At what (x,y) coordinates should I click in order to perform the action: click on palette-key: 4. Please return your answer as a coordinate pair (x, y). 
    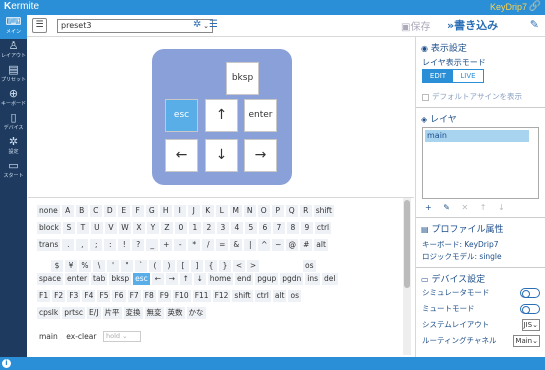
    Looking at the image, I should click on (236, 228).